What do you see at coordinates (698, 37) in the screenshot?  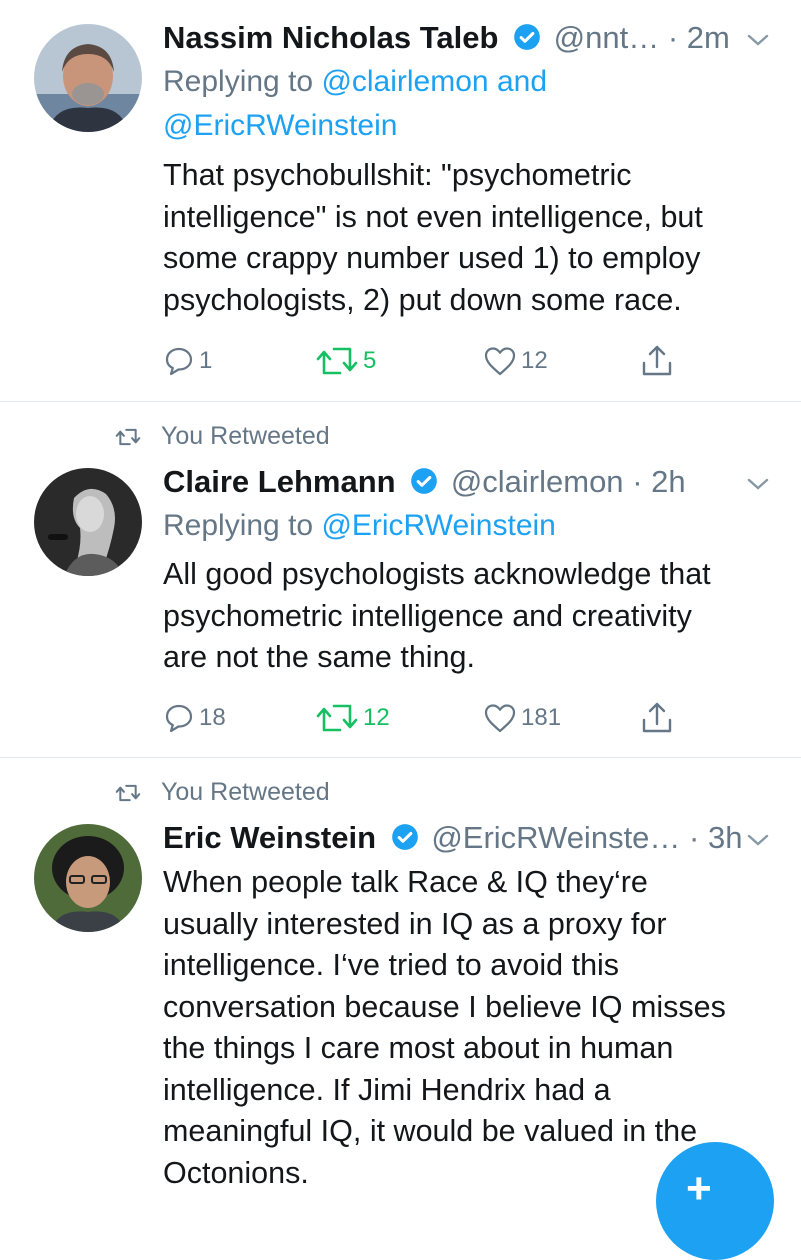 I see `tweet-time: · 2m` at bounding box center [698, 37].